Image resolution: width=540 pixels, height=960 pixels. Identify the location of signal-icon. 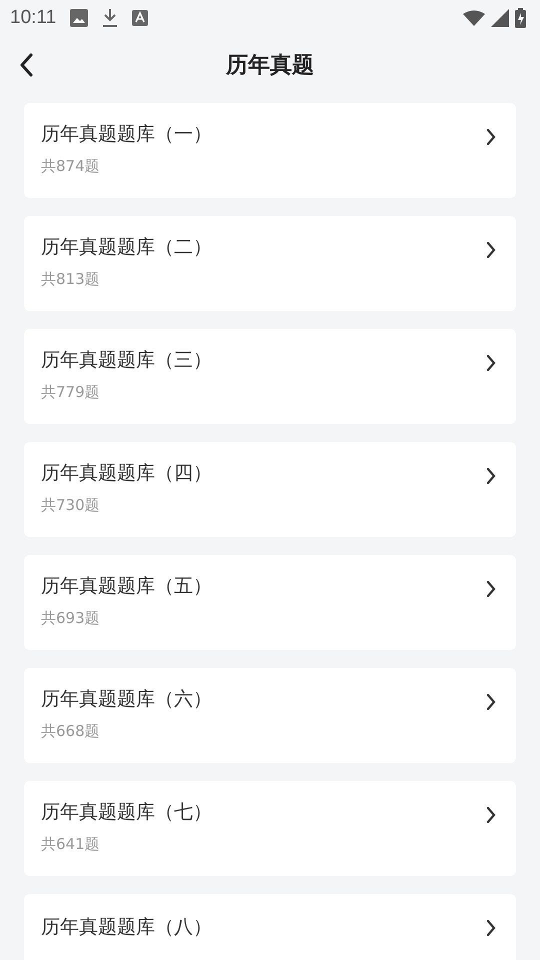
(500, 18).